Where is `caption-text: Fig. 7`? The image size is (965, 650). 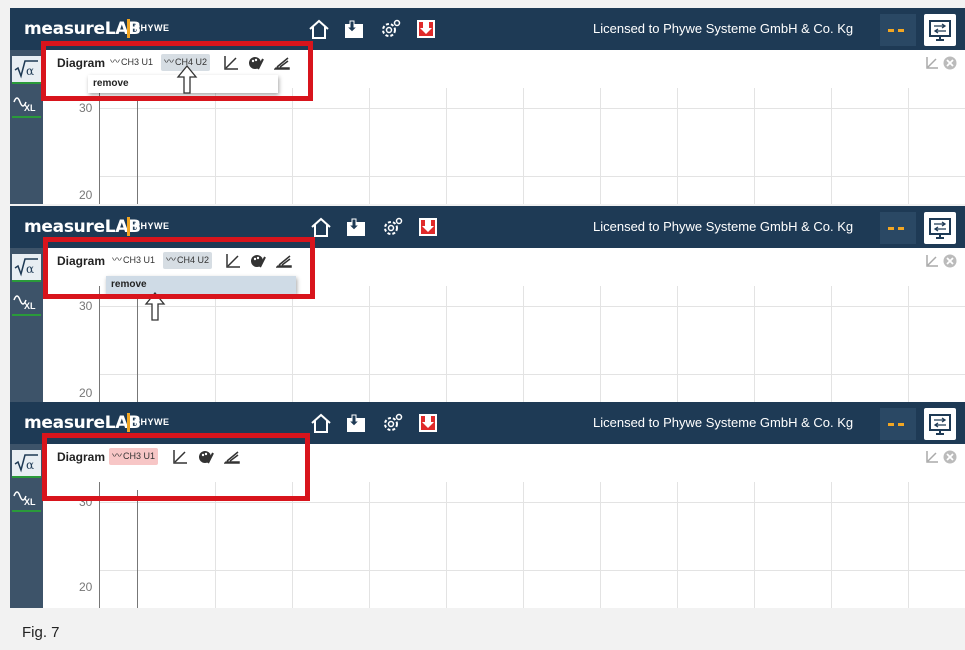 caption-text: Fig. 7 is located at coordinates (41, 632).